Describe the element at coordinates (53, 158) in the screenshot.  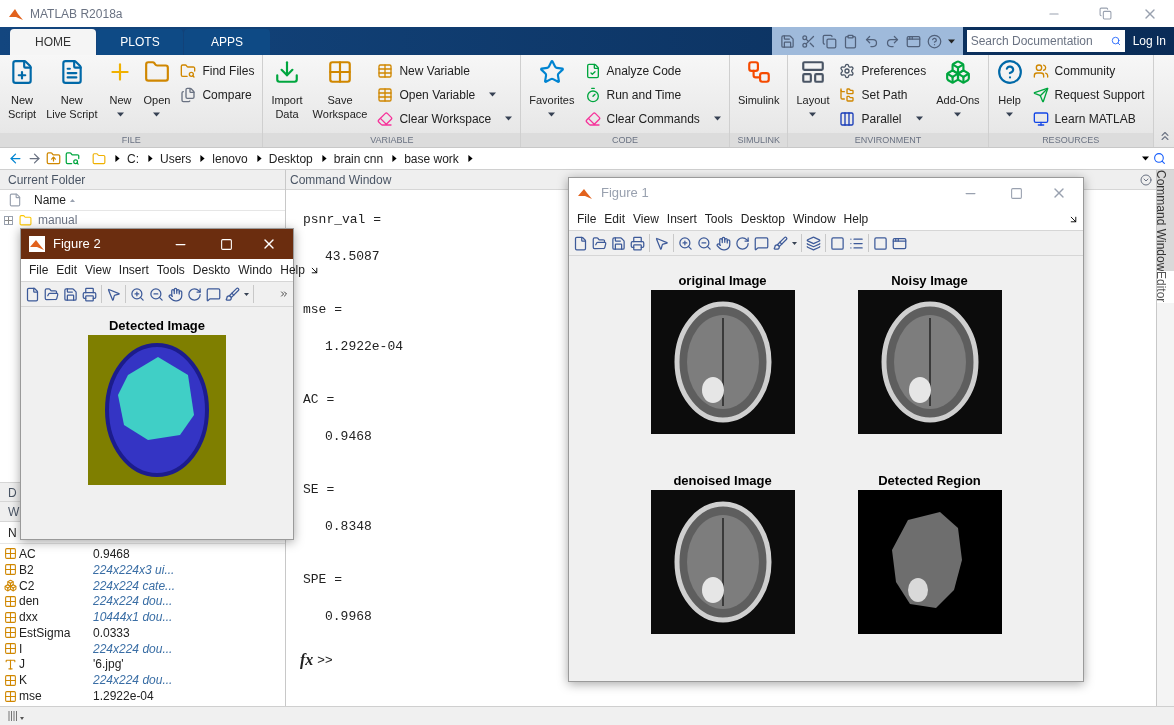
I see `folder-up-icon` at that location.